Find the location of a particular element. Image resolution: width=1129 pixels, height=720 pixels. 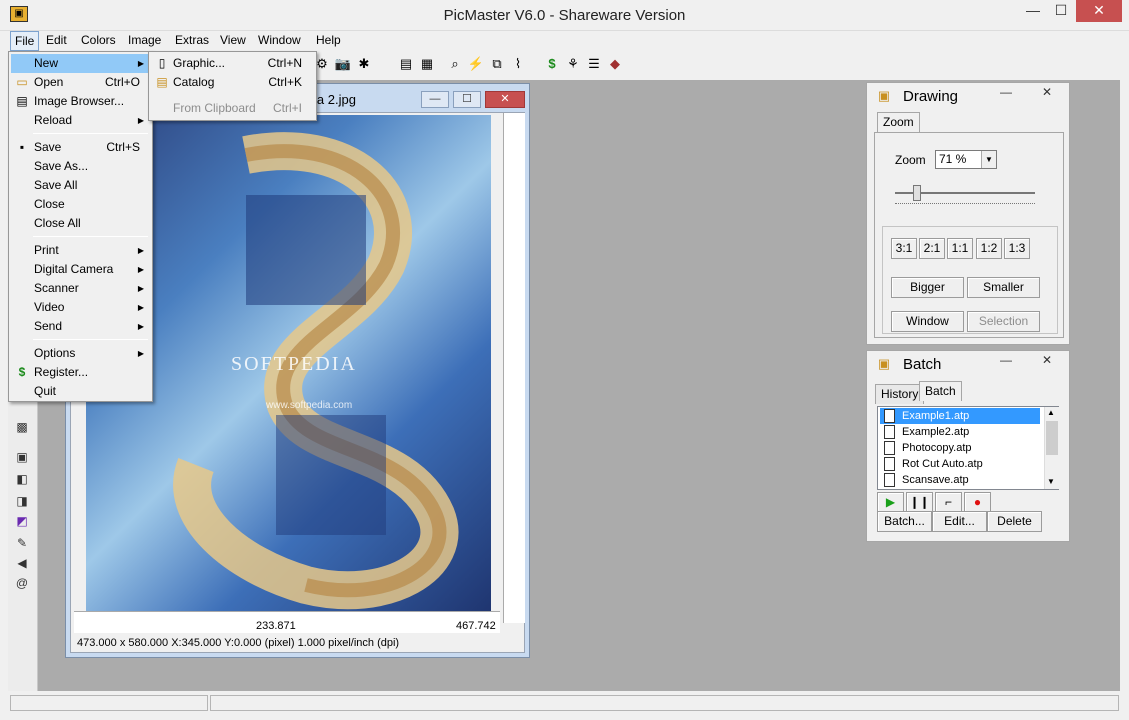

book-icon: ◆ is located at coordinates (615, 64).